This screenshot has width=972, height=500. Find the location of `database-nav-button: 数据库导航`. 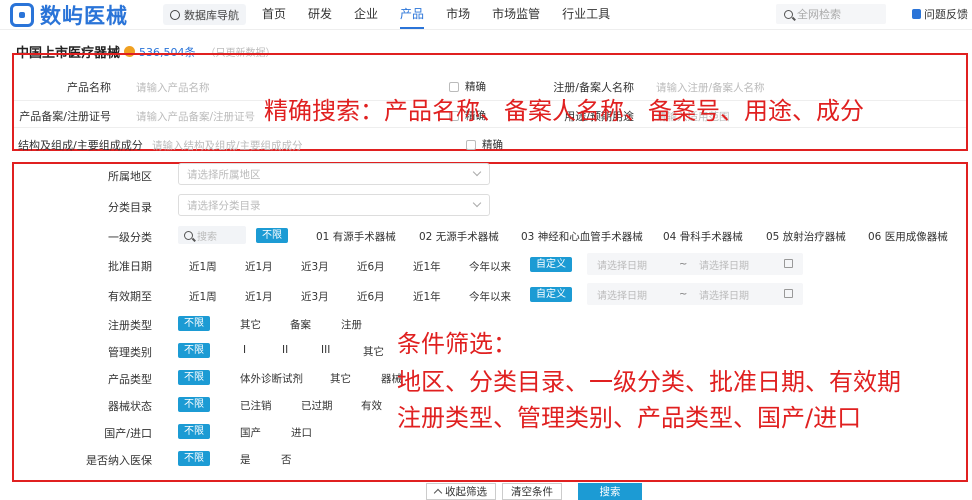

database-nav-button: 数据库导航 is located at coordinates (204, 14).